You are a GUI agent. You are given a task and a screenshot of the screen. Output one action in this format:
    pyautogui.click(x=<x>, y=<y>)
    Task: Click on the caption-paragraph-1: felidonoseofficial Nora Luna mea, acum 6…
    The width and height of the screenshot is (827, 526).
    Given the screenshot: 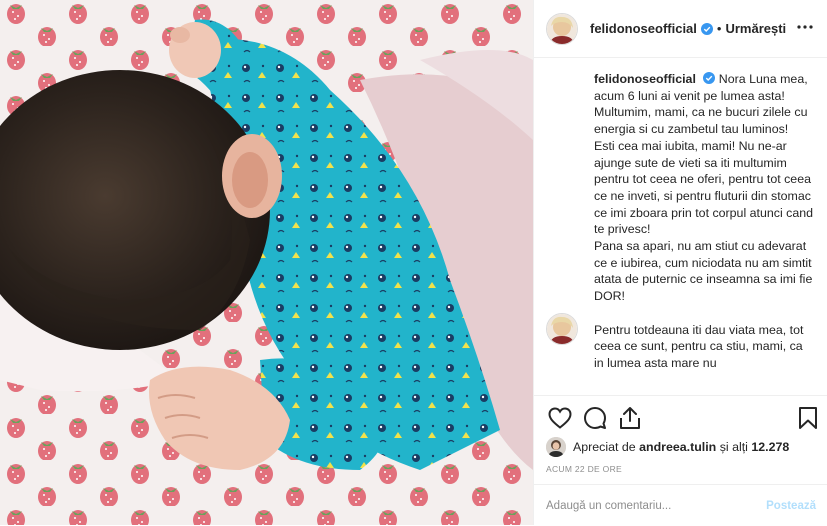 What is the action you would take?
    pyautogui.click(x=704, y=104)
    